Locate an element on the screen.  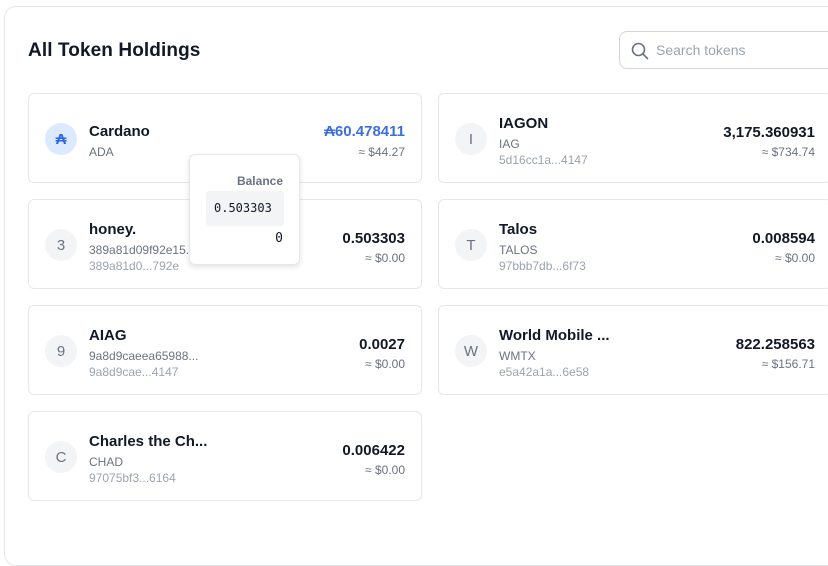
token-fiat-value: ≈ $156.71 is located at coordinates (788, 364).